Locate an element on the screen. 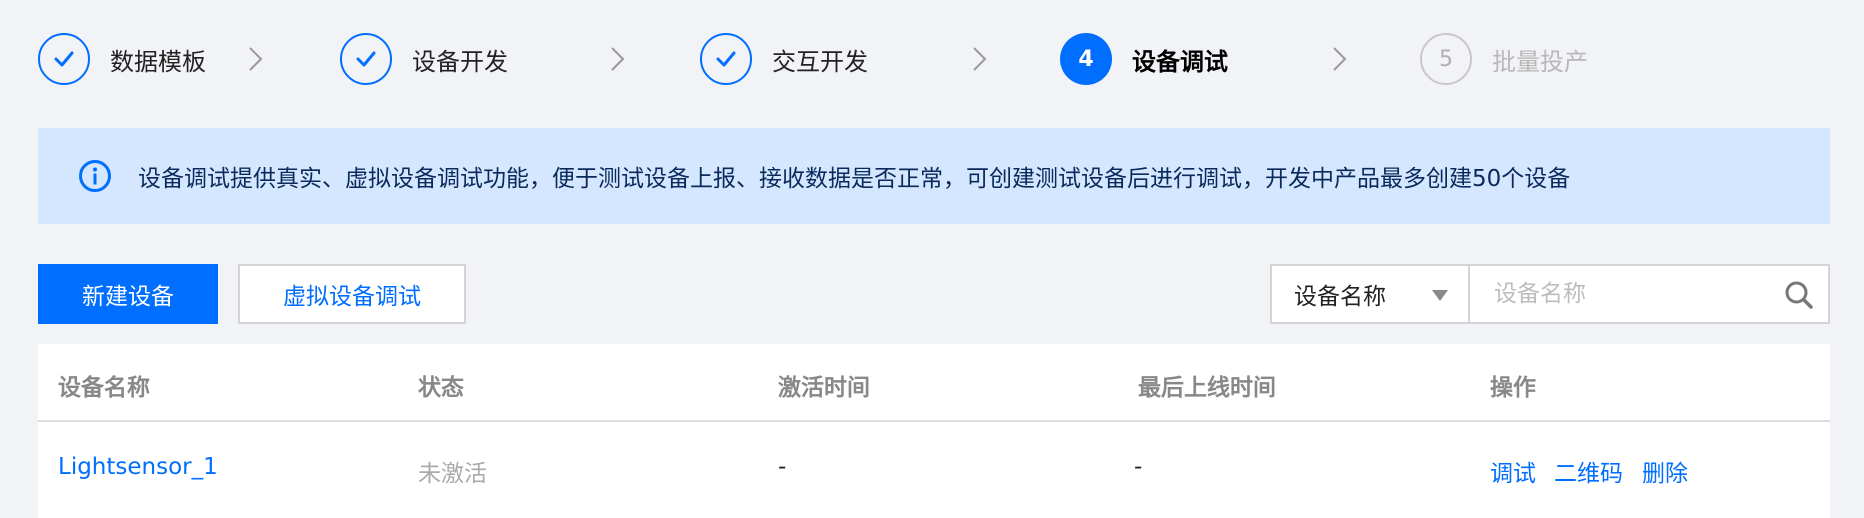 Image resolution: width=1864 pixels, height=518 pixels. step-number: 4 is located at coordinates (1086, 59).